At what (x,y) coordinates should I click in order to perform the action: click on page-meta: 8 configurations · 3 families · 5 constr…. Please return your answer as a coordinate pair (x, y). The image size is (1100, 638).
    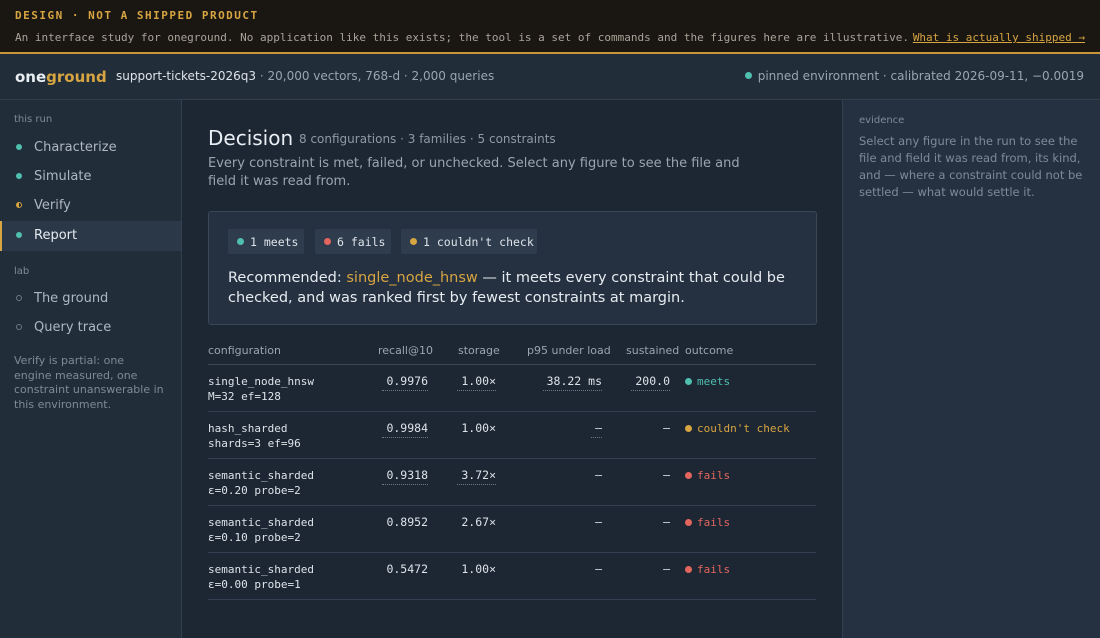
    Looking at the image, I should click on (427, 139).